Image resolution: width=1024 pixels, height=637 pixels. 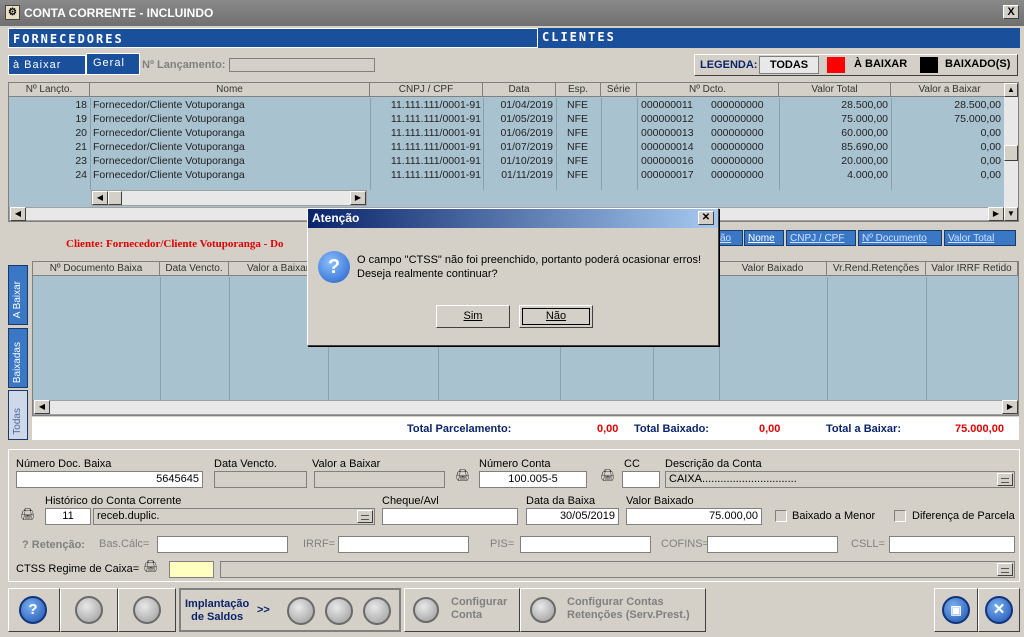 I want to click on col-nome: Nome, so click(x=230, y=90).